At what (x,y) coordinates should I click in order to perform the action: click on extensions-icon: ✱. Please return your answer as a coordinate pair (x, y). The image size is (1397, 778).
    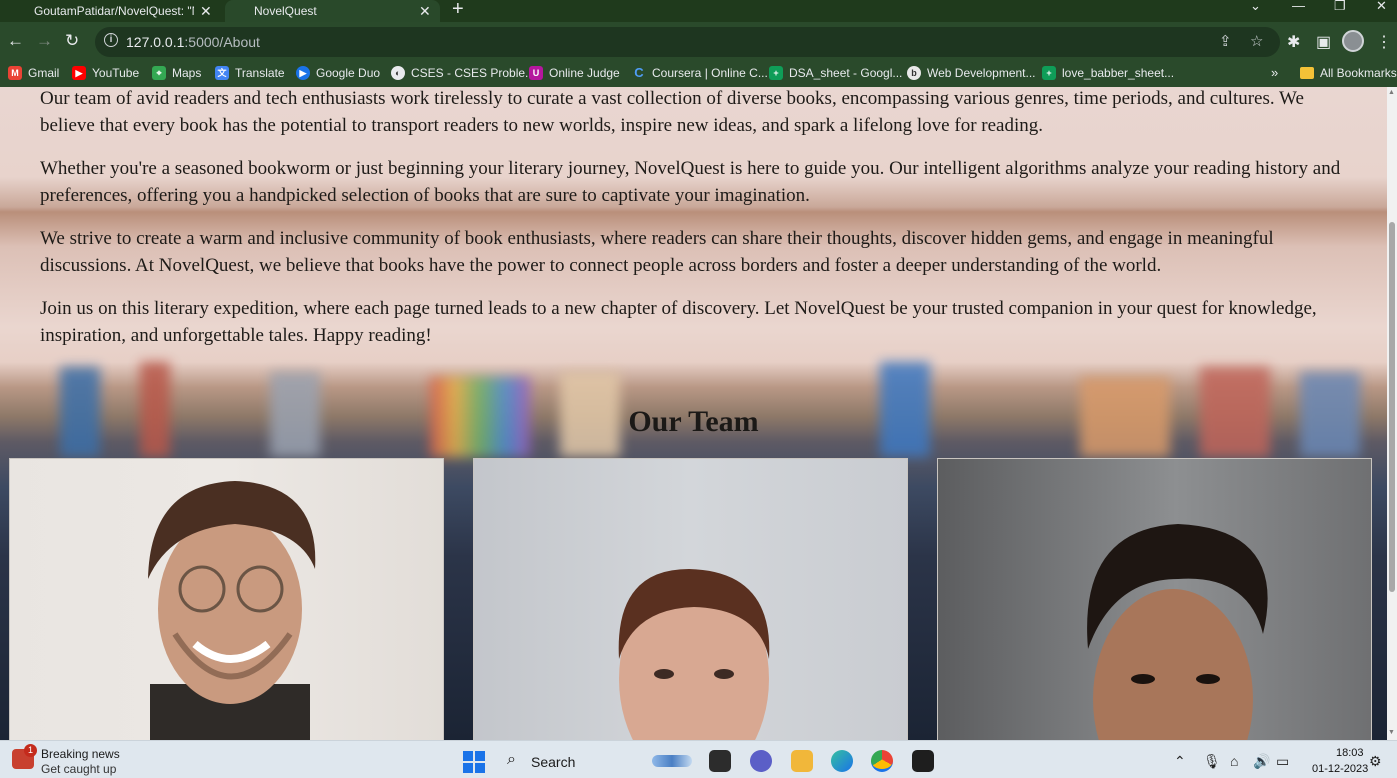
    Looking at the image, I should click on (1293, 42).